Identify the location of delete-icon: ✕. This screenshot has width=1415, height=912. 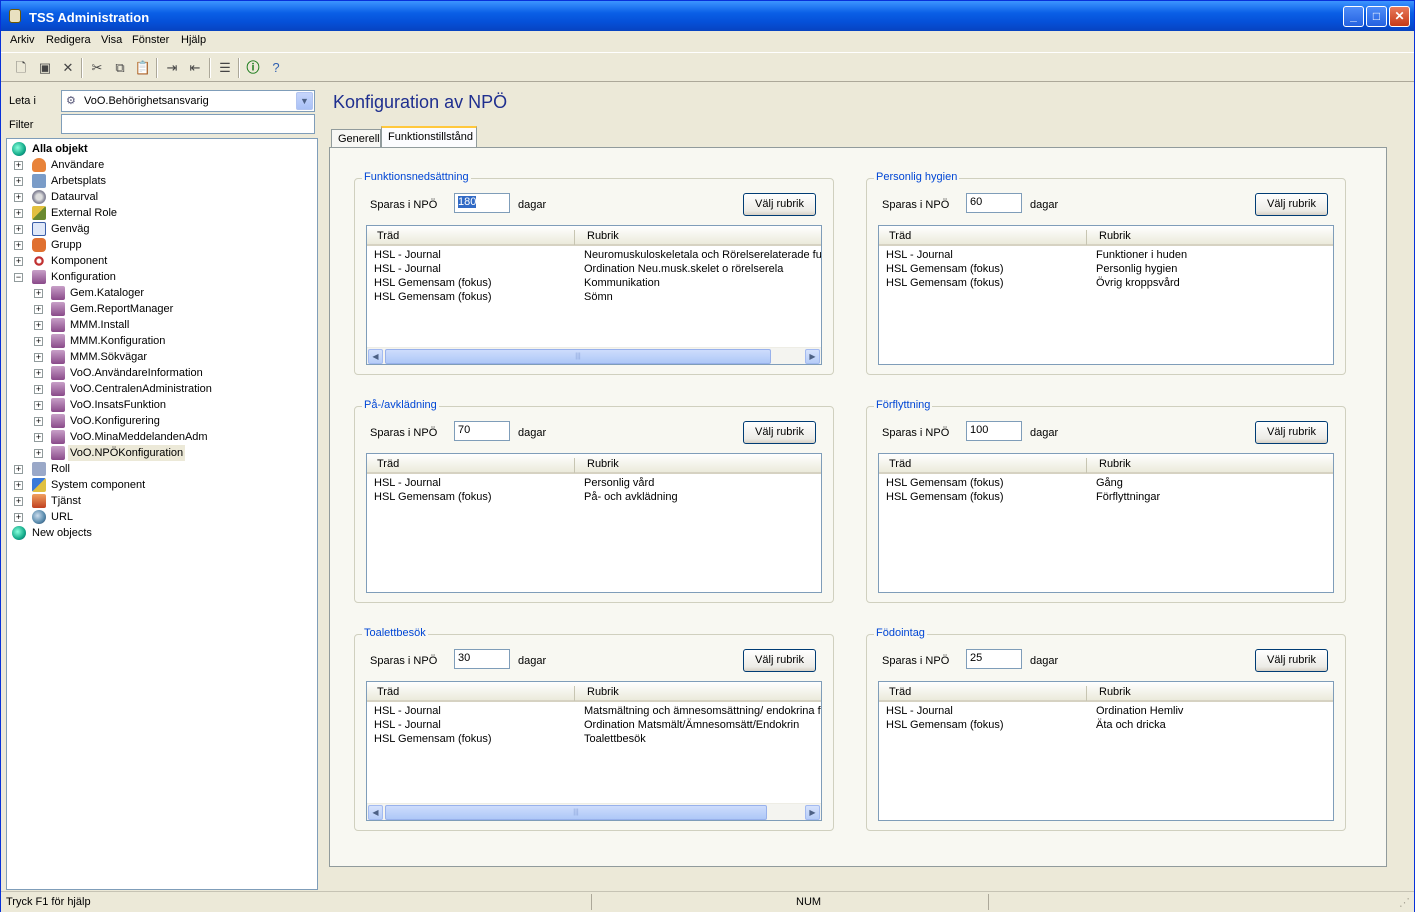
(68, 68).